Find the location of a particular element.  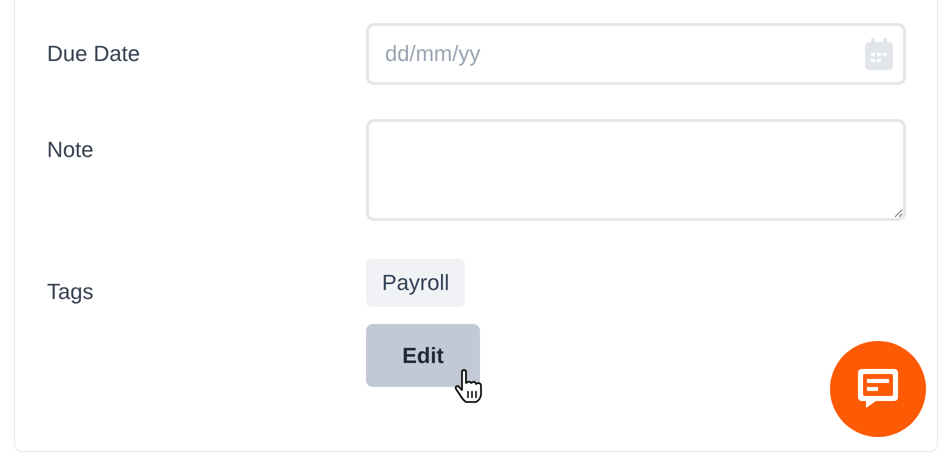

note-field is located at coordinates (636, 170).